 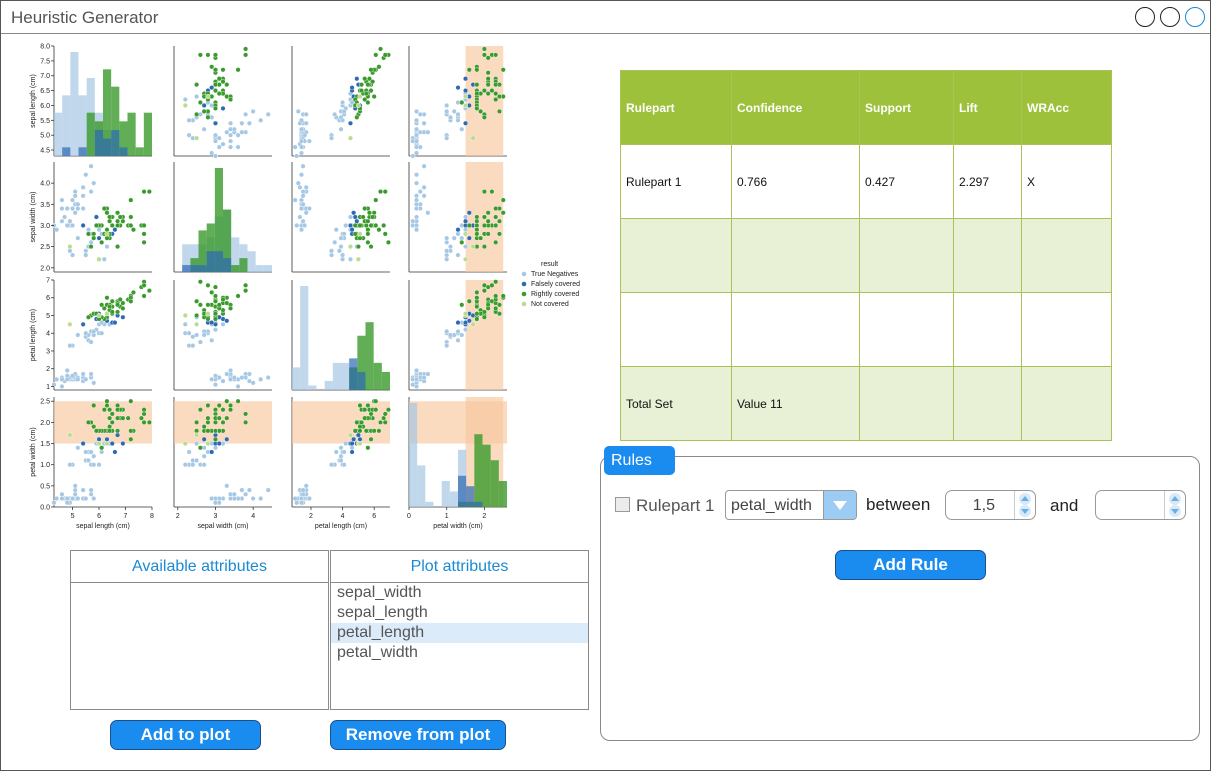 I want to click on x-tick-label: 3, so click(x=216, y=516).